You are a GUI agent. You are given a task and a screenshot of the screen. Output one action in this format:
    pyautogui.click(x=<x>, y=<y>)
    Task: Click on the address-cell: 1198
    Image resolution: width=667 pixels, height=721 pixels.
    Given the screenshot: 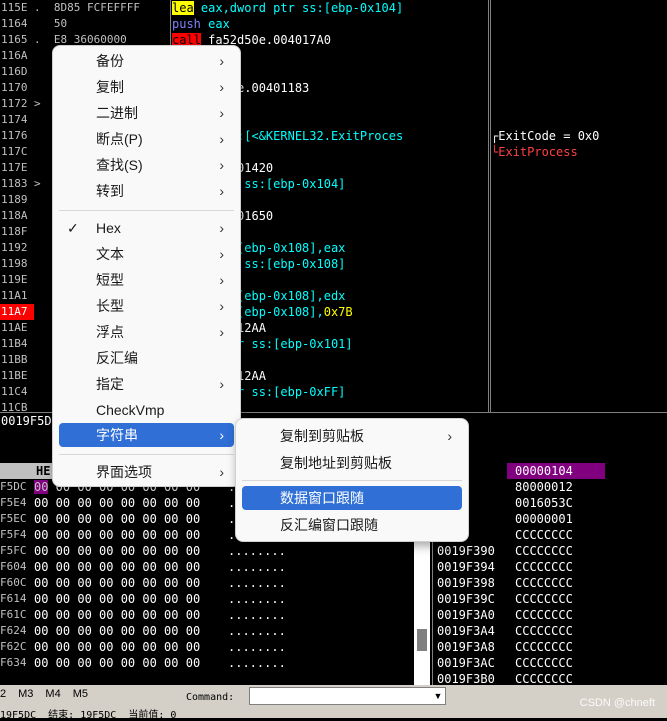 What is the action you would take?
    pyautogui.click(x=17, y=264)
    